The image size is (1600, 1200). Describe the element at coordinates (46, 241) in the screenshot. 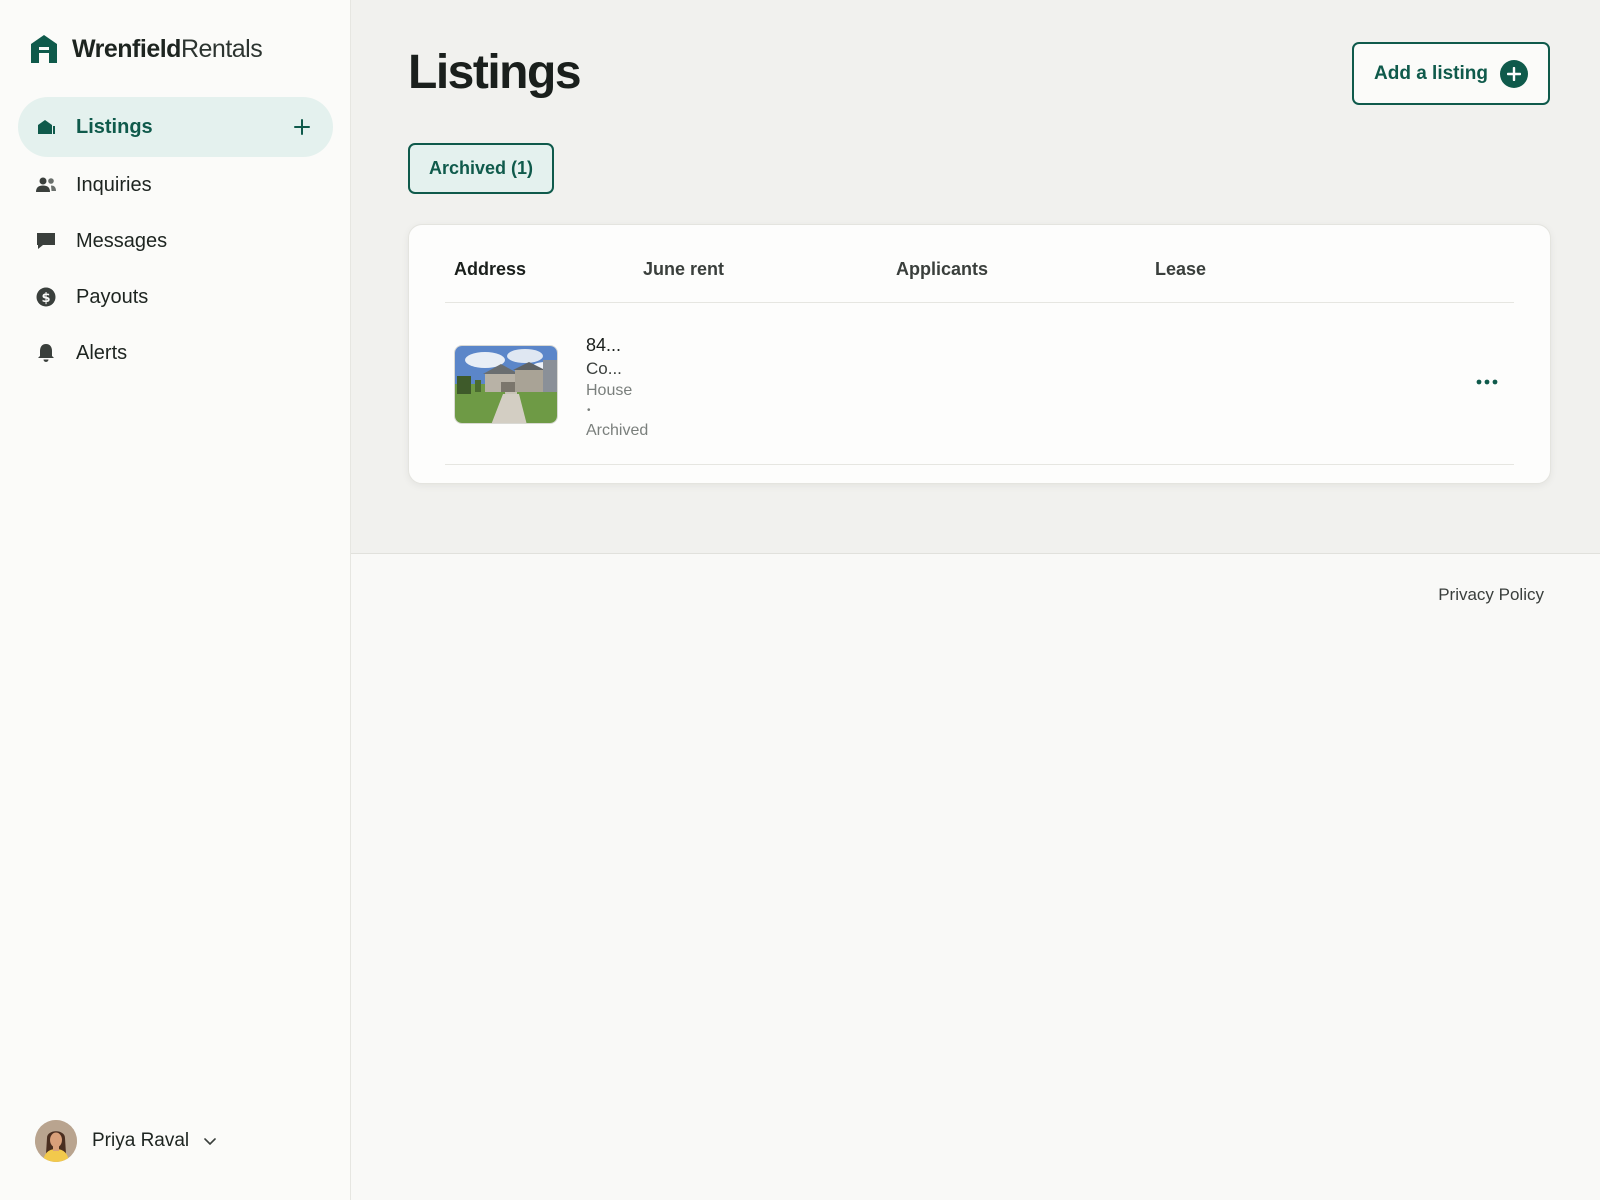

I see `chat-icon` at that location.